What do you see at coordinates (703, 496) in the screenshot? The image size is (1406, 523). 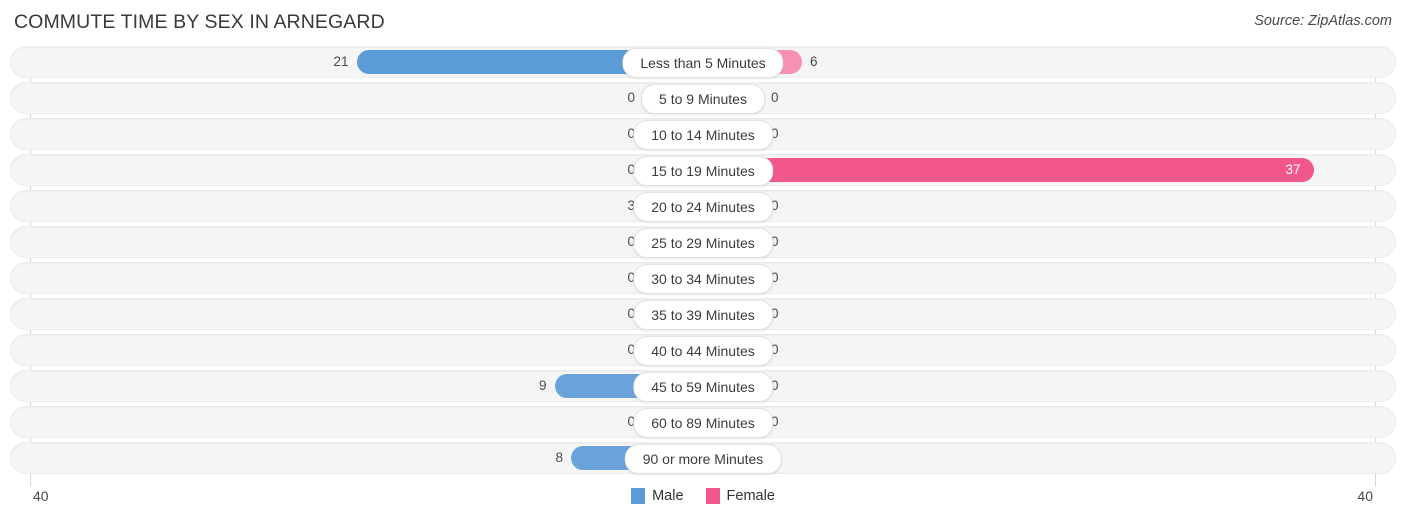 I see `chart-legend: Male Female` at bounding box center [703, 496].